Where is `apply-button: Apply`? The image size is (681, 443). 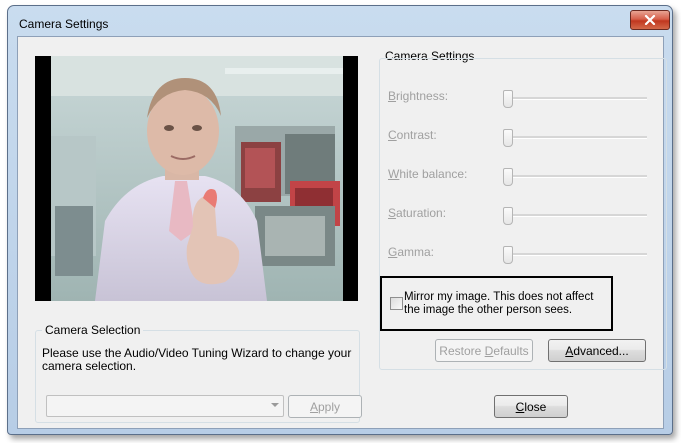
apply-button: Apply is located at coordinates (325, 406).